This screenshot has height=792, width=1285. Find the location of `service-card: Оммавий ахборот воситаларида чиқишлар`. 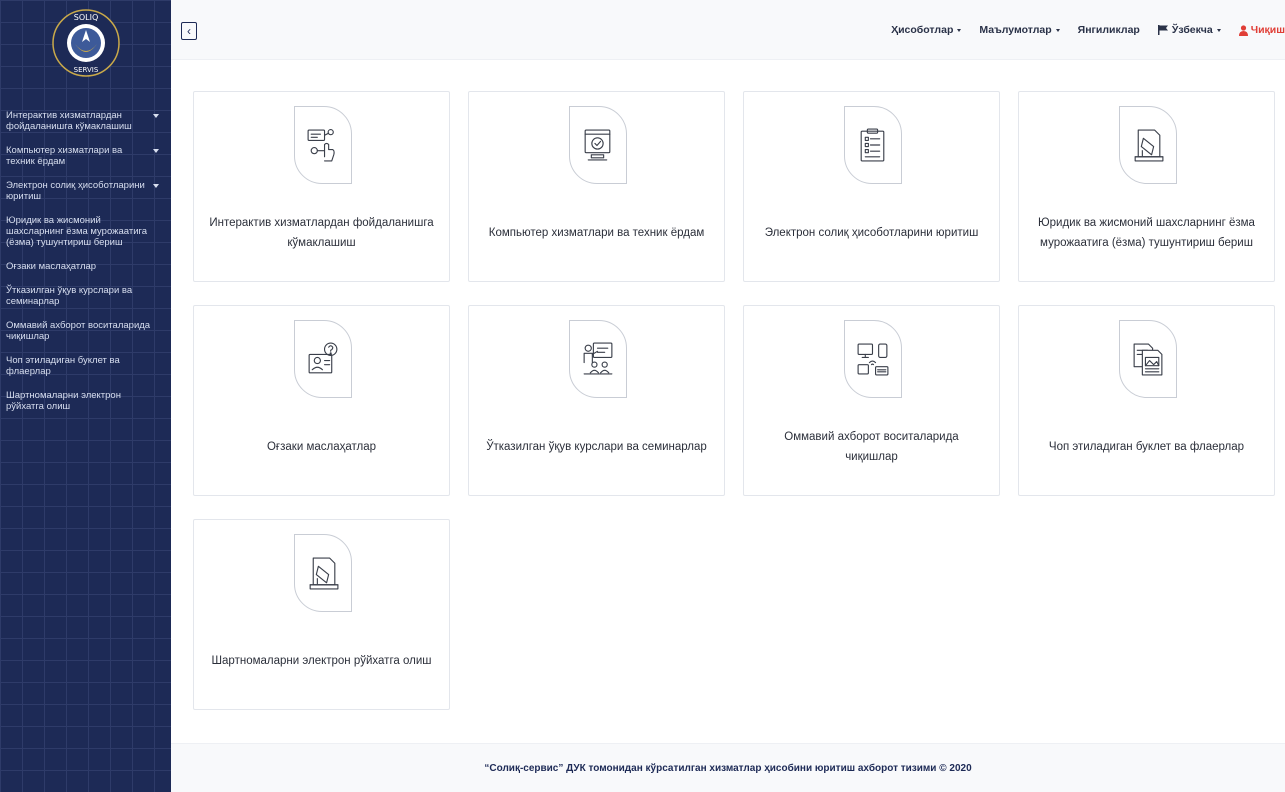

service-card: Оммавий ахборот воситаларида чиқишлар is located at coordinates (871, 400).